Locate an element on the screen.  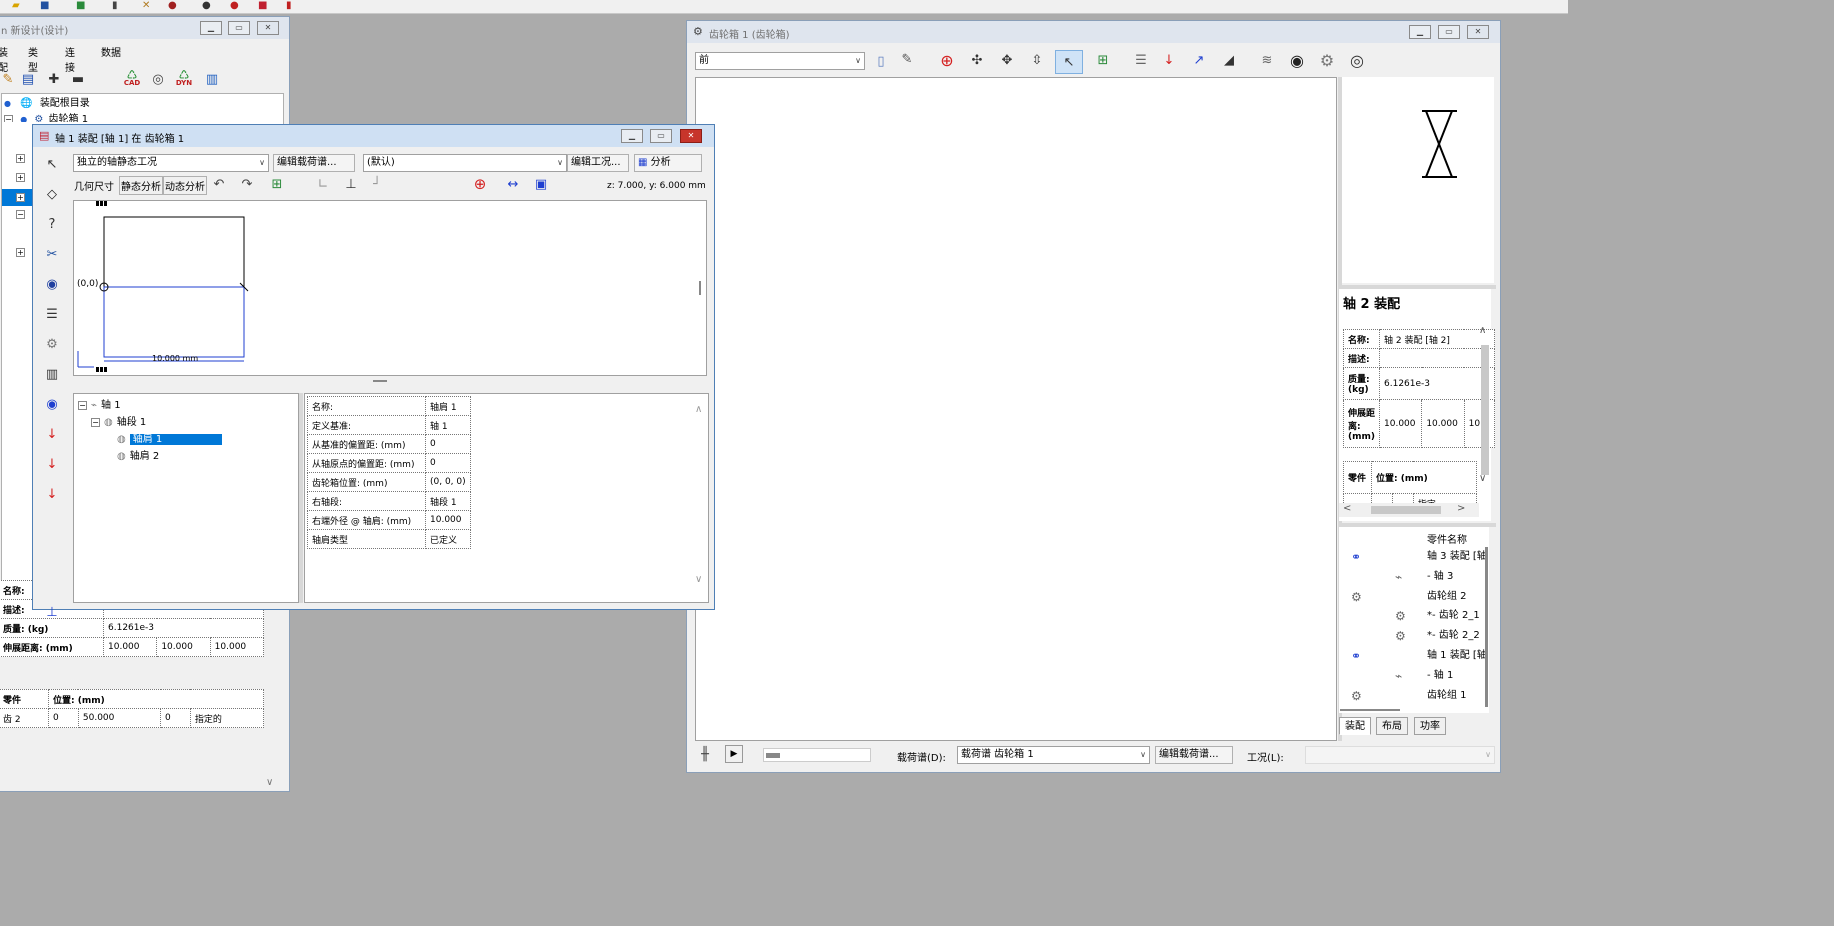
scroll-down-icon: ∨ is located at coordinates (269, 782).